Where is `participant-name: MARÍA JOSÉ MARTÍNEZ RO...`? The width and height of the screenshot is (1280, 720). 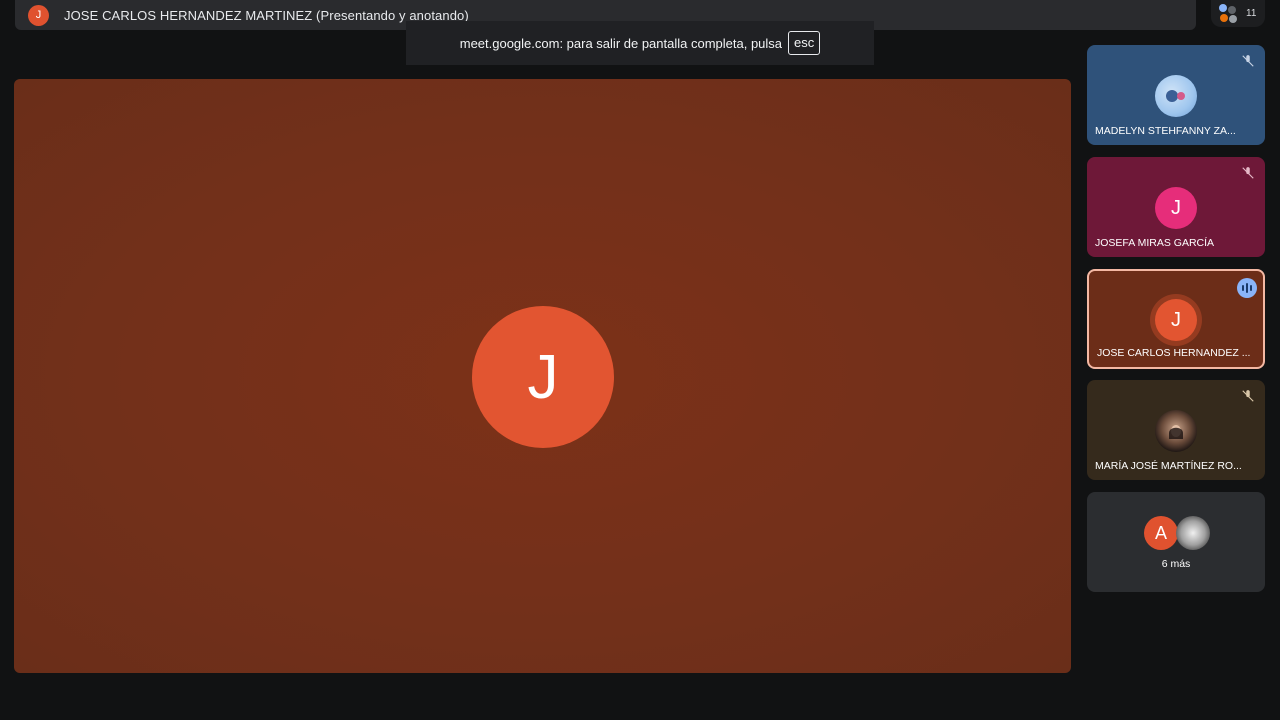 participant-name: MARÍA JOSÉ MARTÍNEZ RO... is located at coordinates (1168, 466).